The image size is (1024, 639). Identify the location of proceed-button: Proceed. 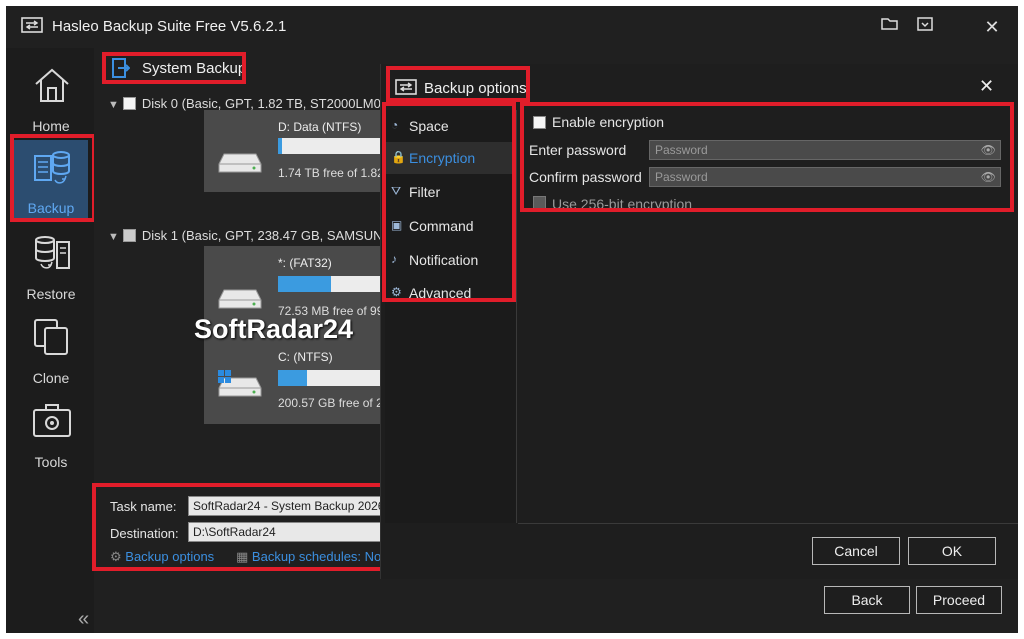
(959, 600).